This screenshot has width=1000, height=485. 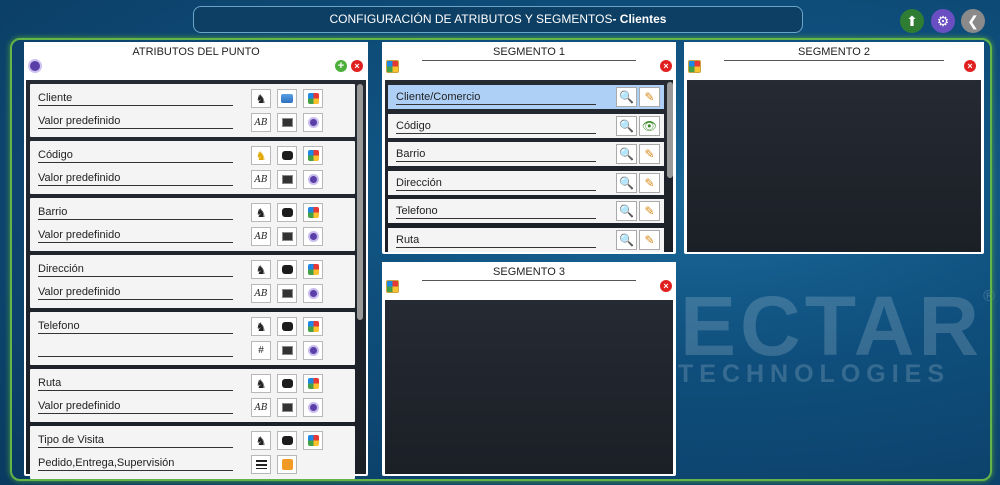 I want to click on cloud-sync-icon: ⬆, so click(x=912, y=21).